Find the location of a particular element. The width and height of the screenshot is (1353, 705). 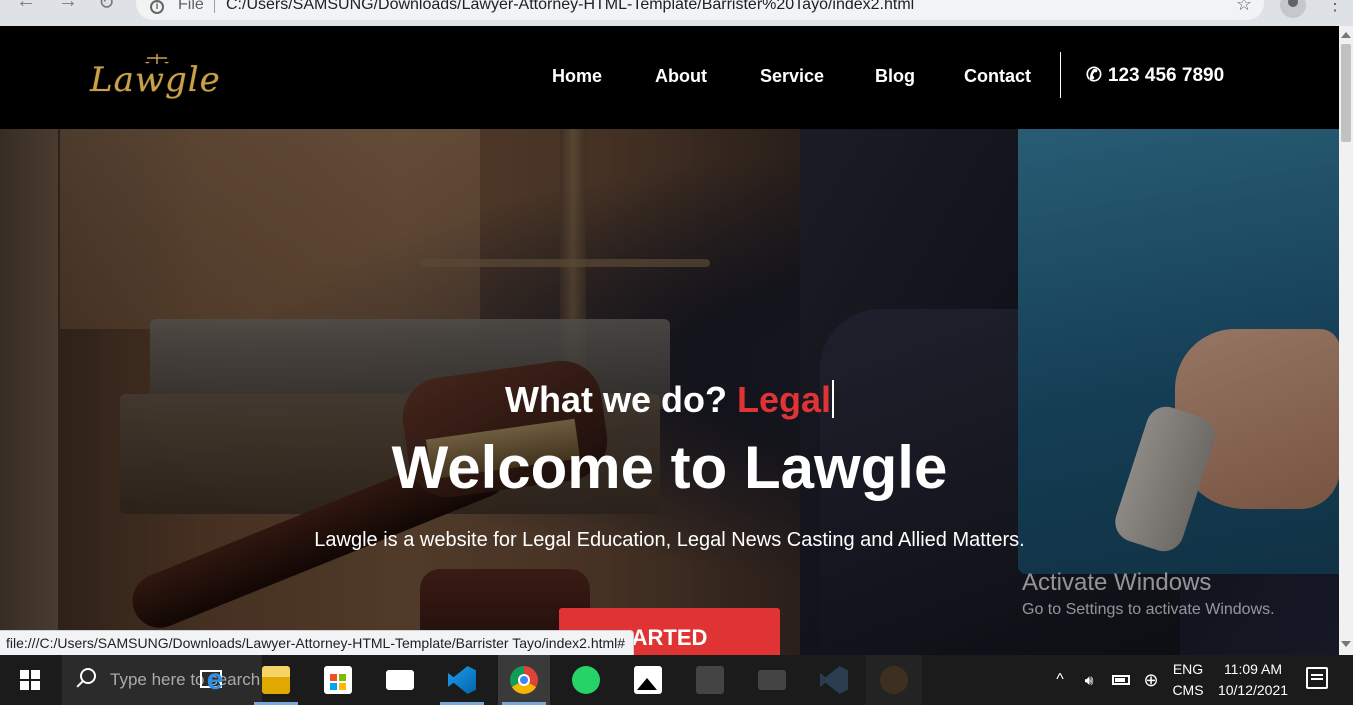

nav-about: About is located at coordinates (681, 76).